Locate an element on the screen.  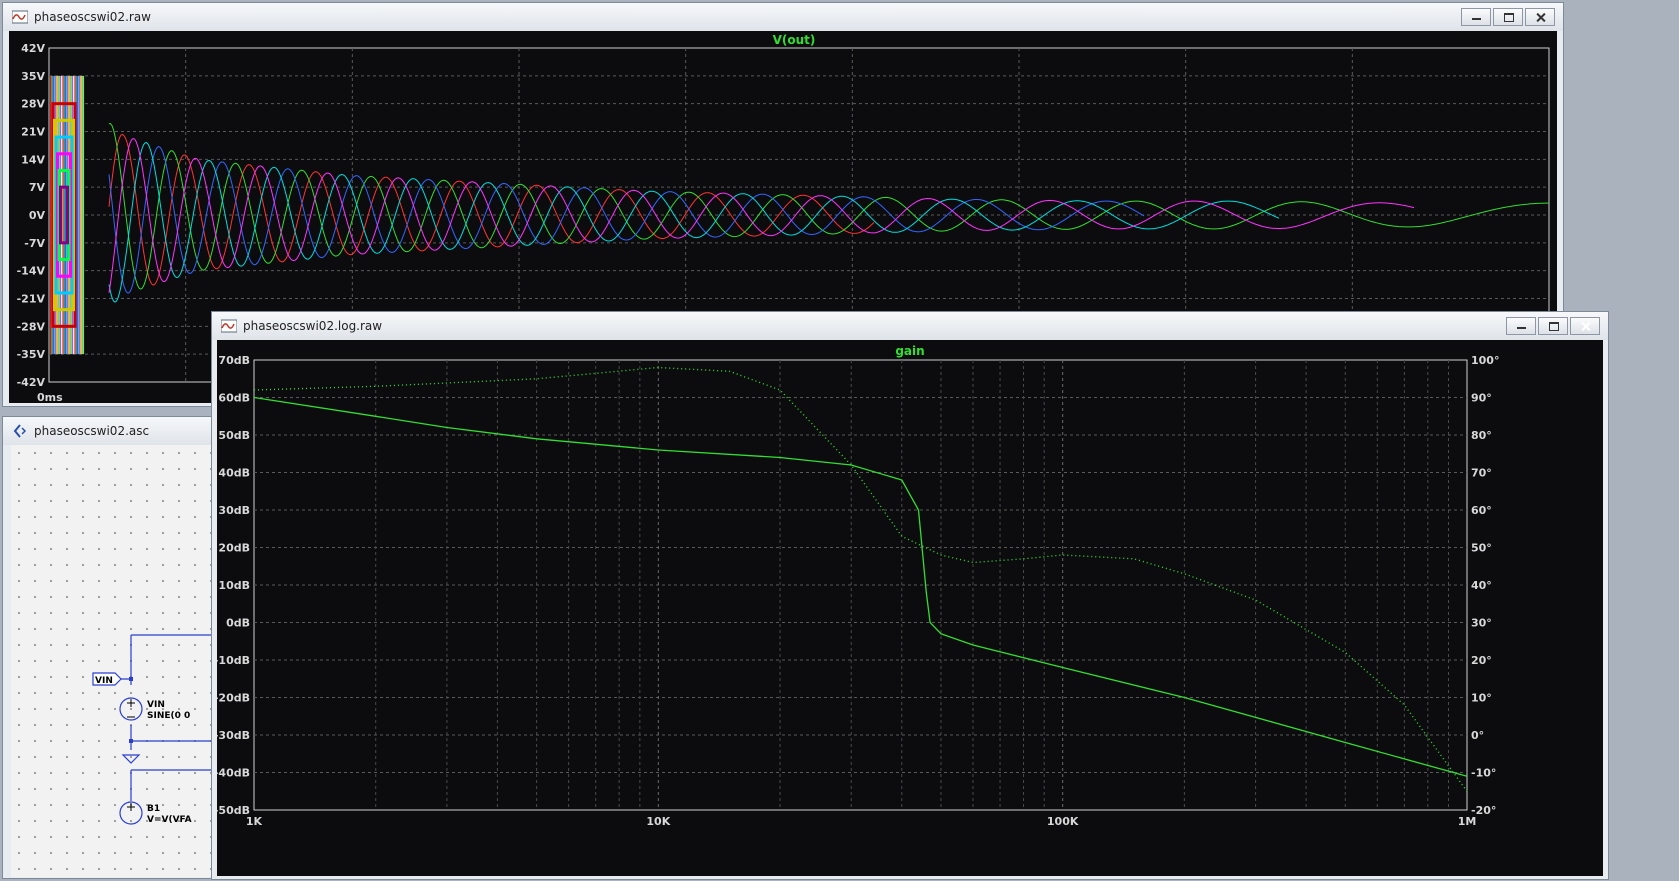
y-tick-label: 60dB is located at coordinates (234, 398).